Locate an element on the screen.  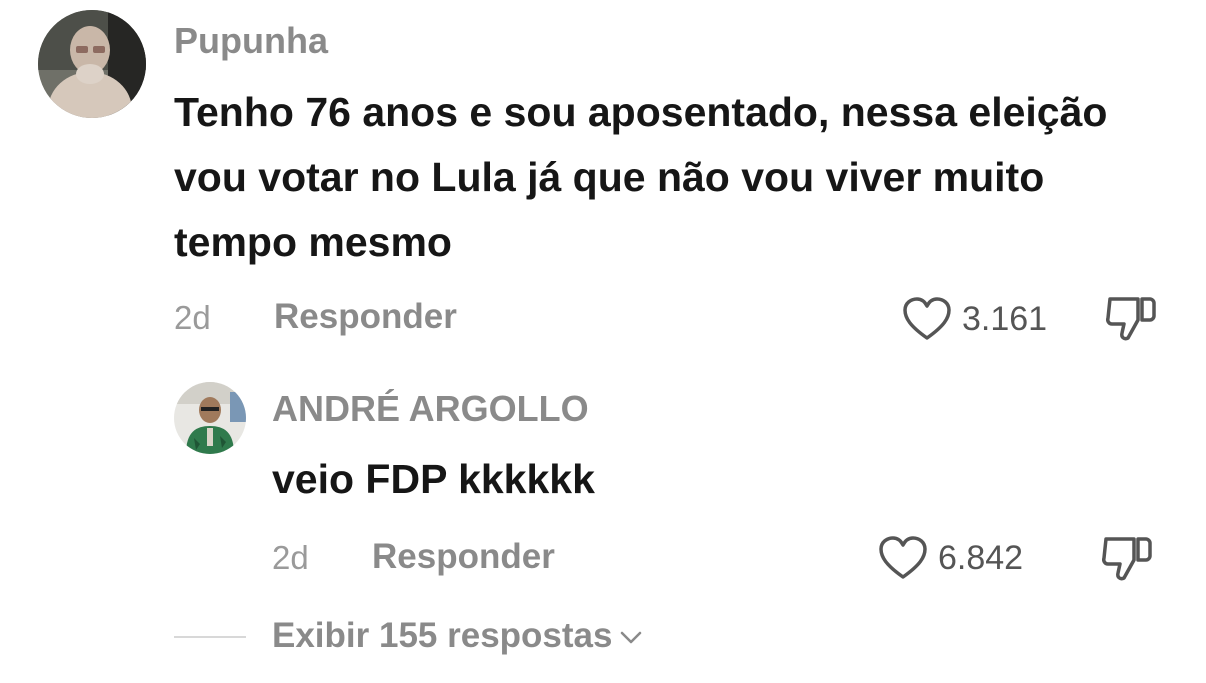
view-replies-label: Exibir 155 respostas is located at coordinates (442, 635).